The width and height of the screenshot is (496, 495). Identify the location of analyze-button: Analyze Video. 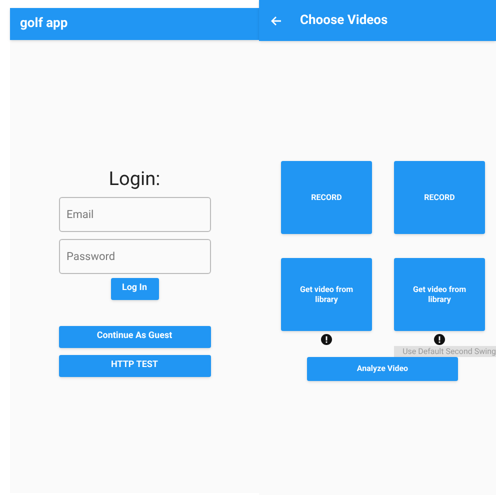
(382, 369).